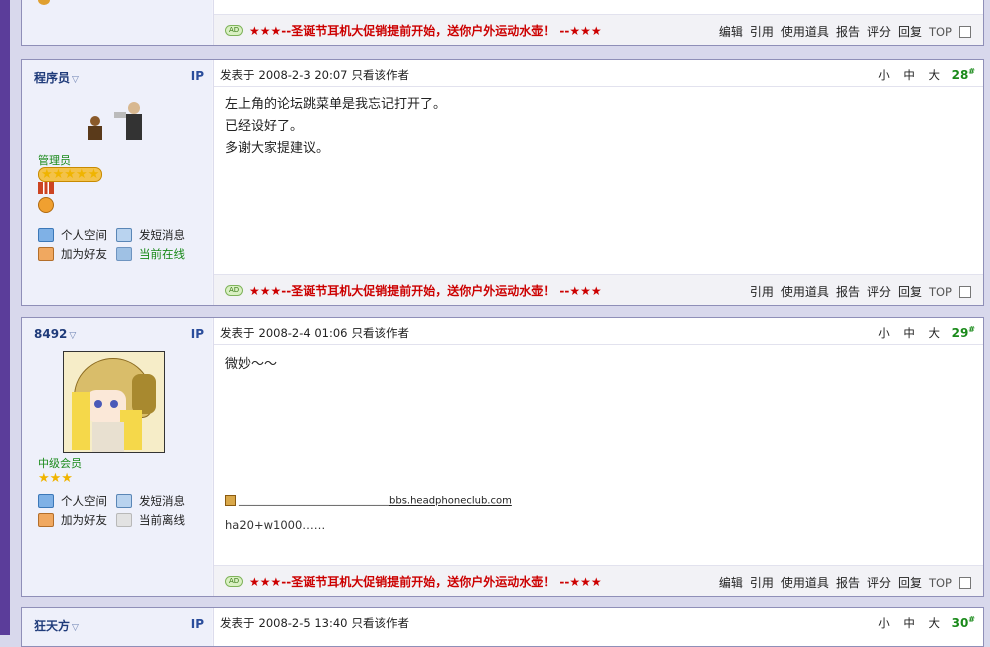  Describe the element at coordinates (963, 74) in the screenshot. I see `floor-number: 28#` at that location.